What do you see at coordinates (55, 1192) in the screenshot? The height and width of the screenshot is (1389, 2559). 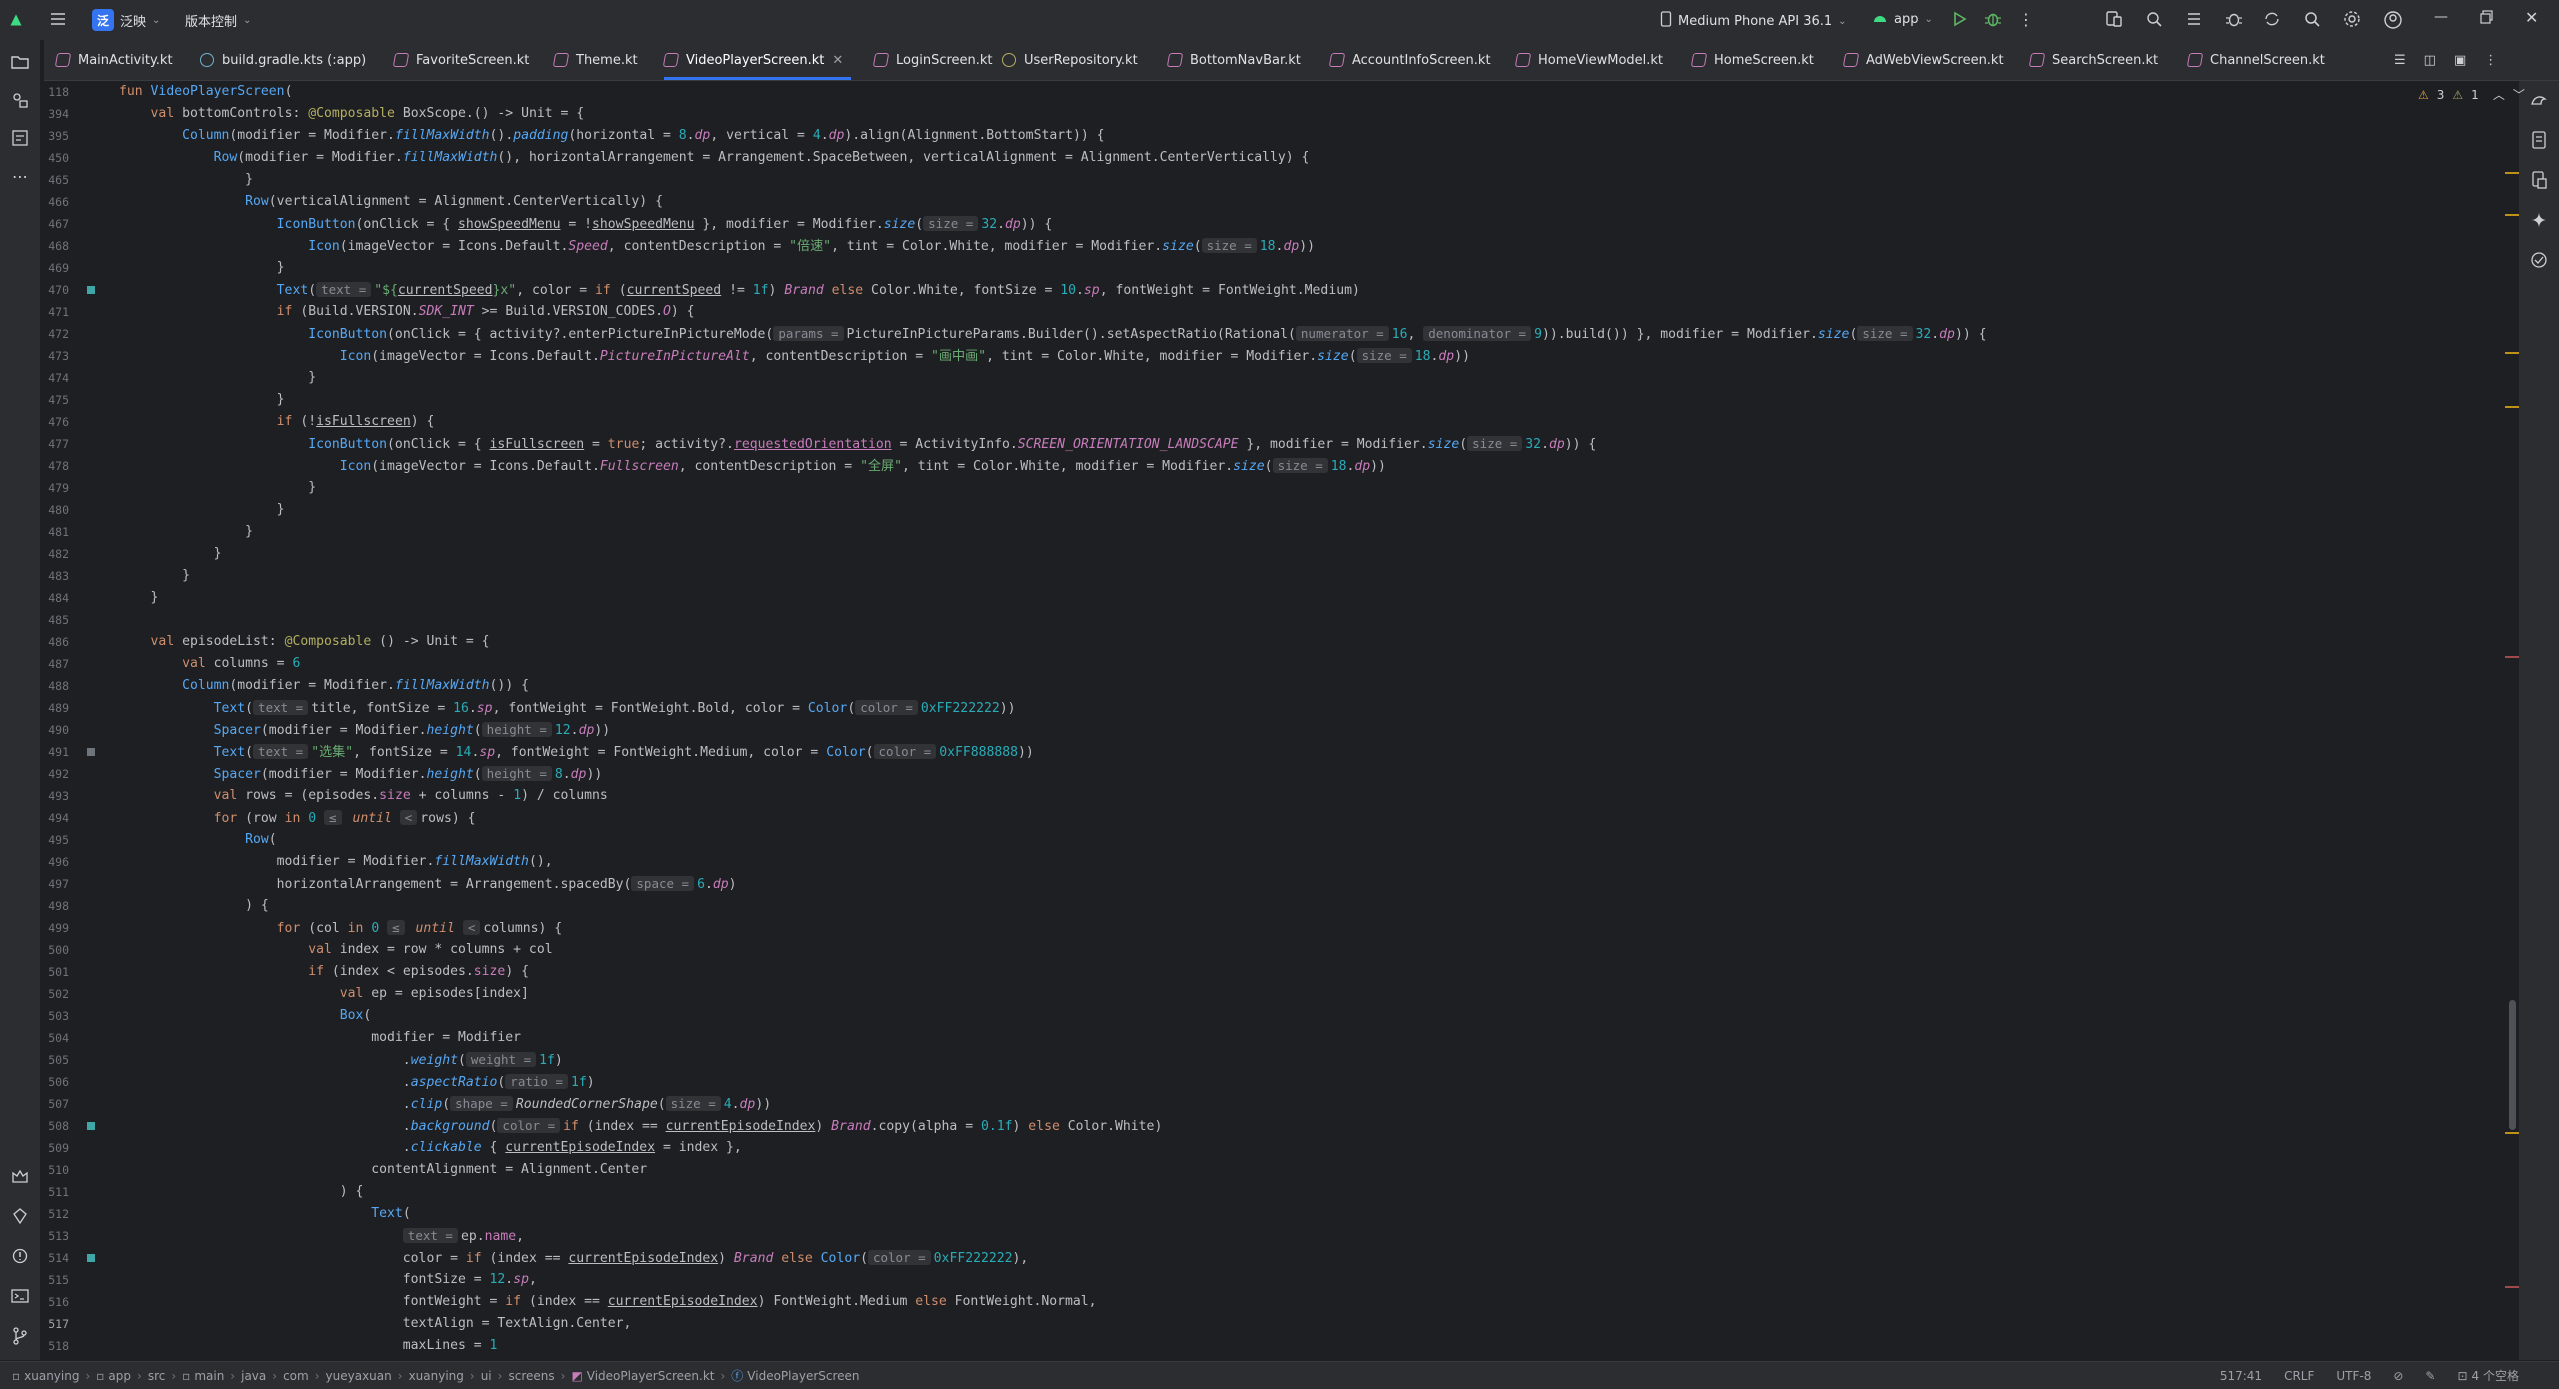 I see `line-number: 511` at bounding box center [55, 1192].